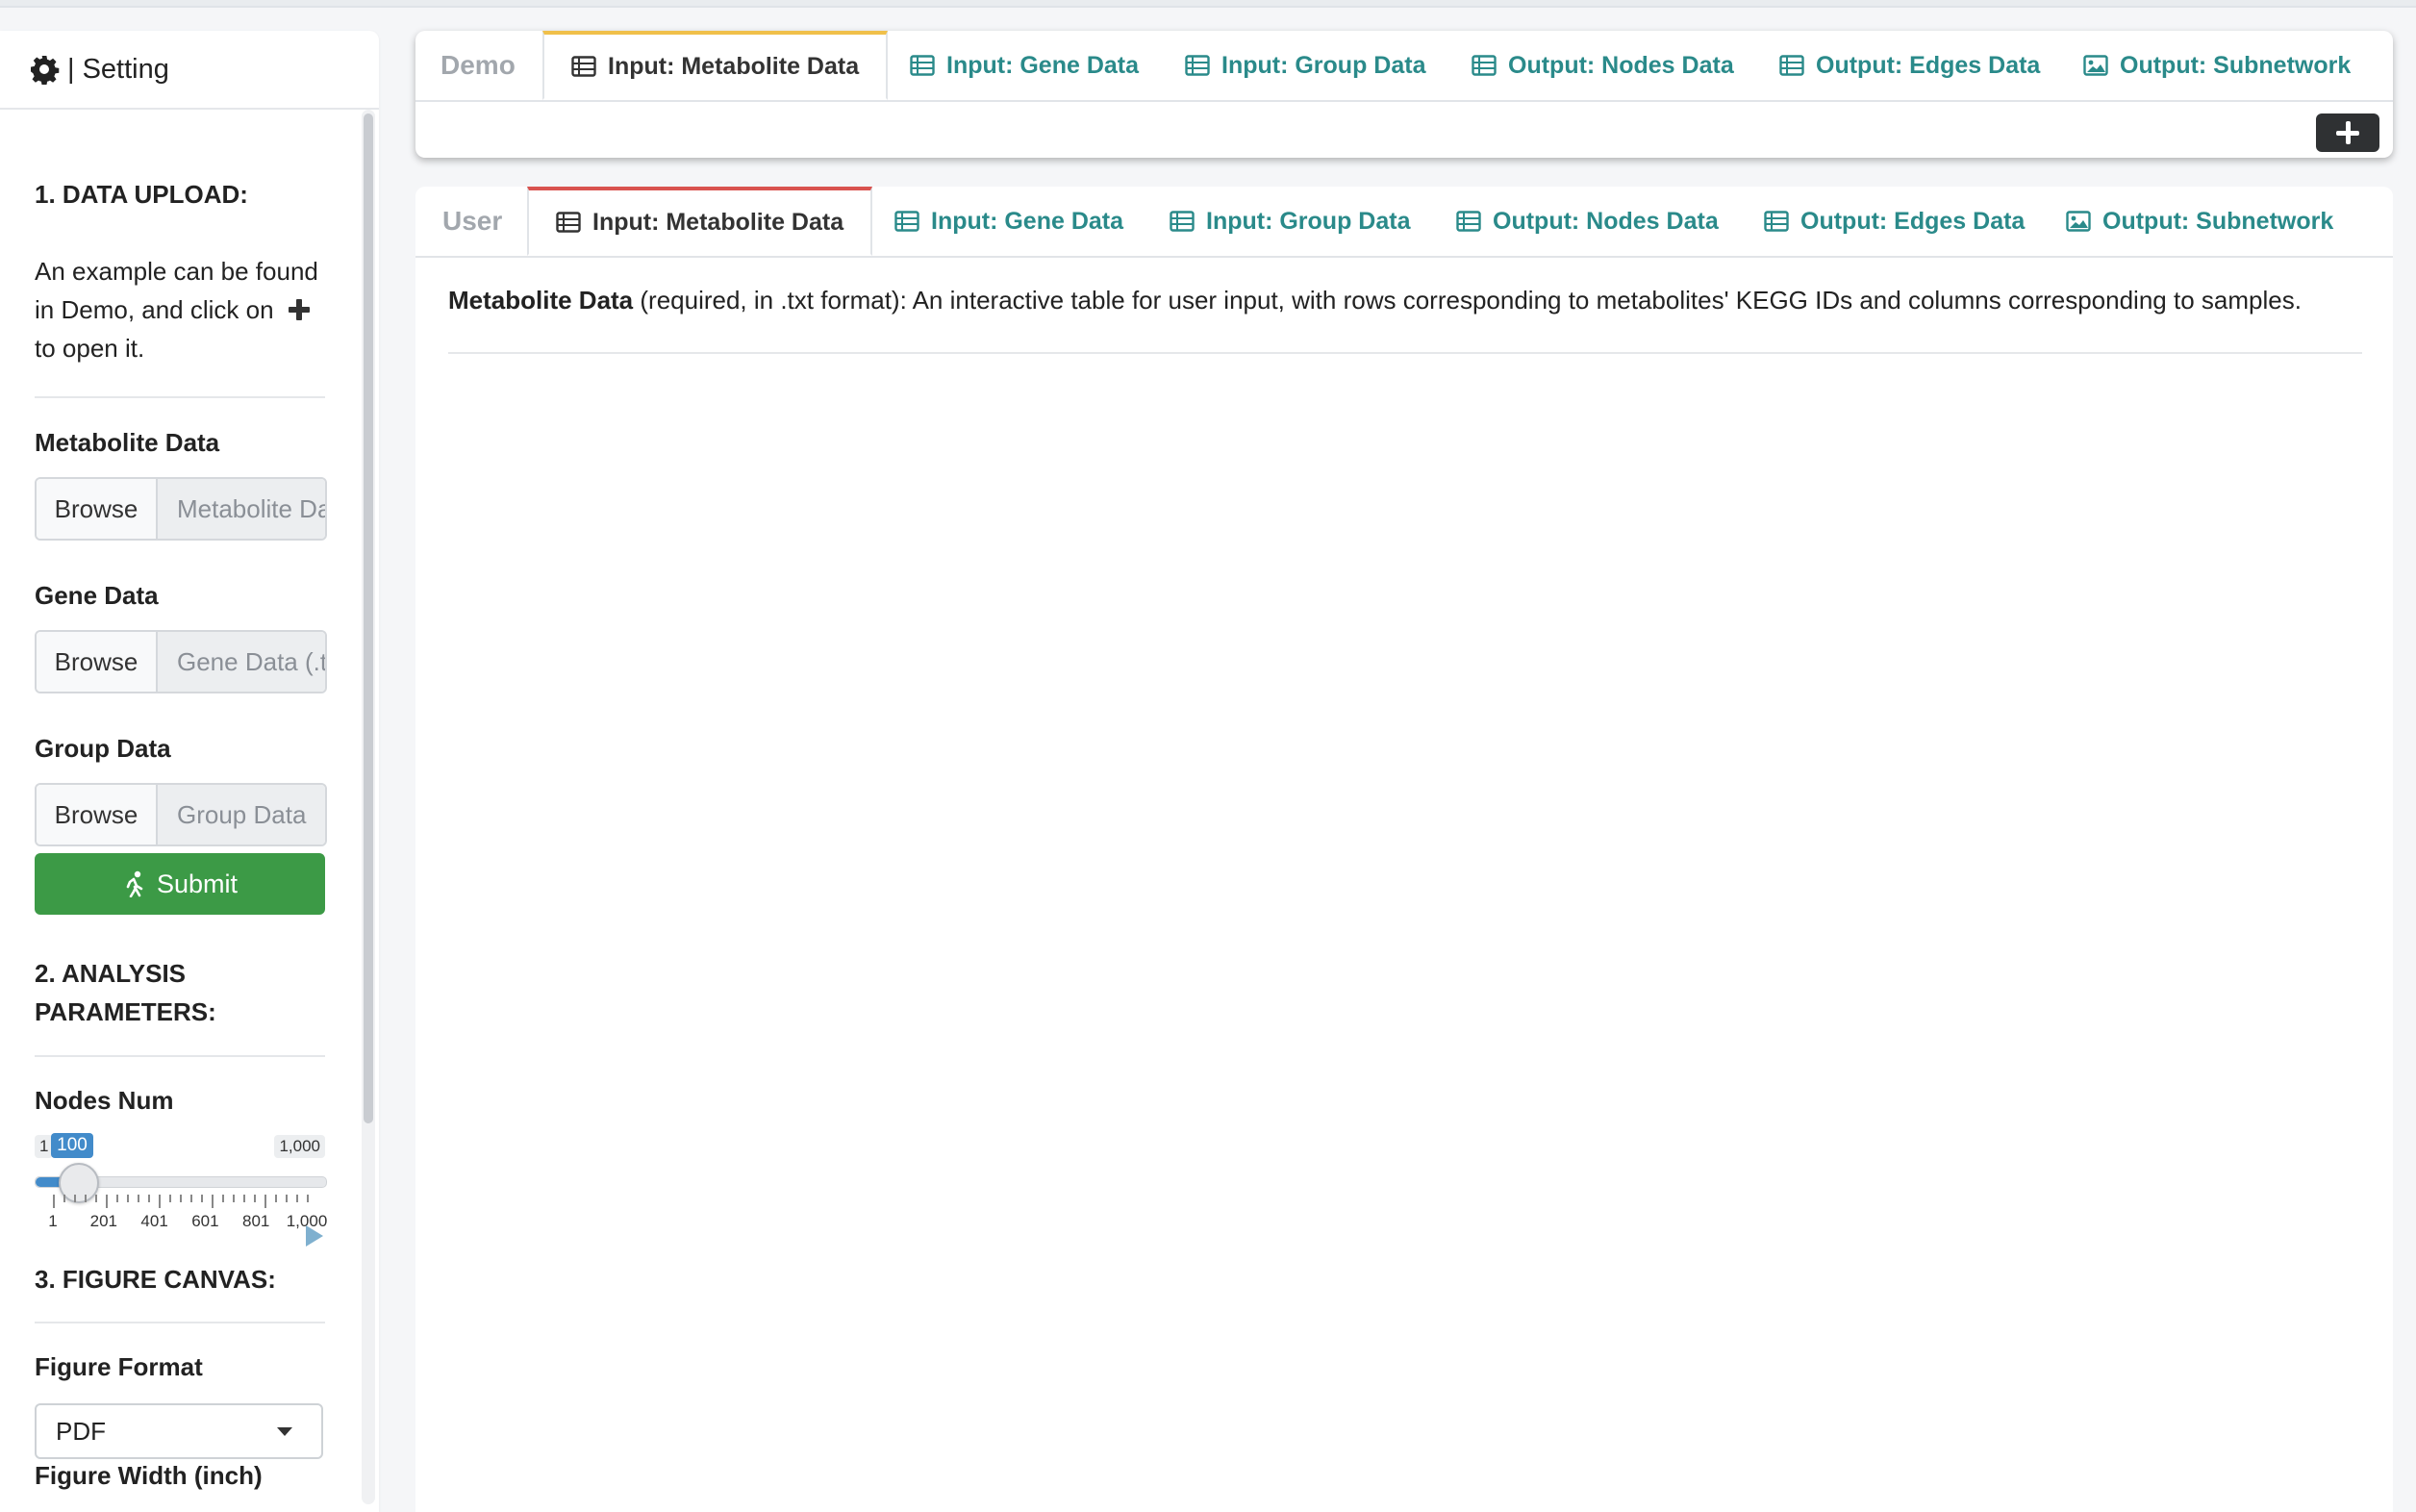 The image size is (2416, 1512). I want to click on figure-format-select: PDF, so click(179, 1431).